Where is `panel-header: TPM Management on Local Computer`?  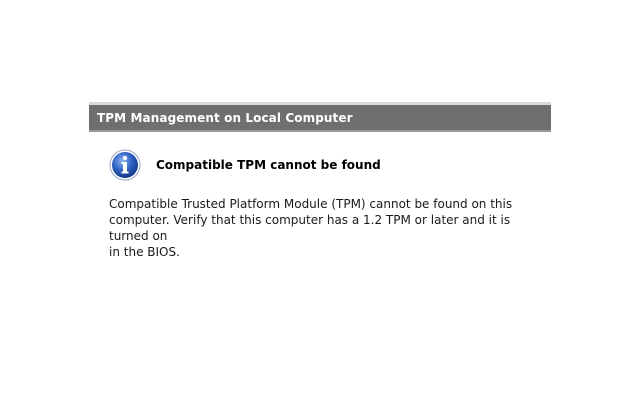 panel-header: TPM Management on Local Computer is located at coordinates (320, 117).